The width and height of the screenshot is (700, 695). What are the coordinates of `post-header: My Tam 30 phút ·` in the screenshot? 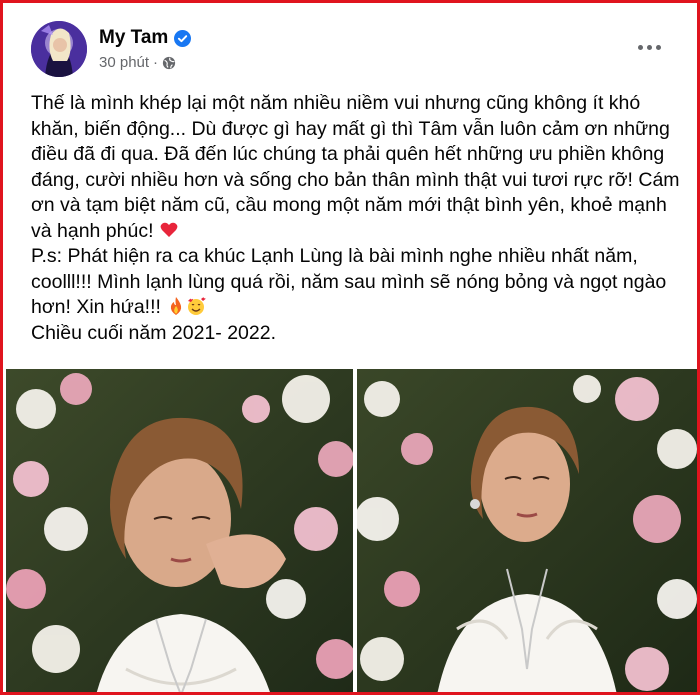 It's located at (354, 50).